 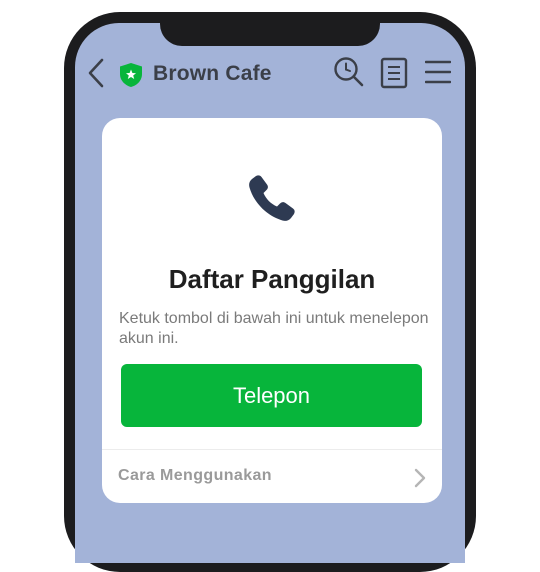 What do you see at coordinates (96, 73) in the screenshot?
I see `back-arrow-icon` at bounding box center [96, 73].